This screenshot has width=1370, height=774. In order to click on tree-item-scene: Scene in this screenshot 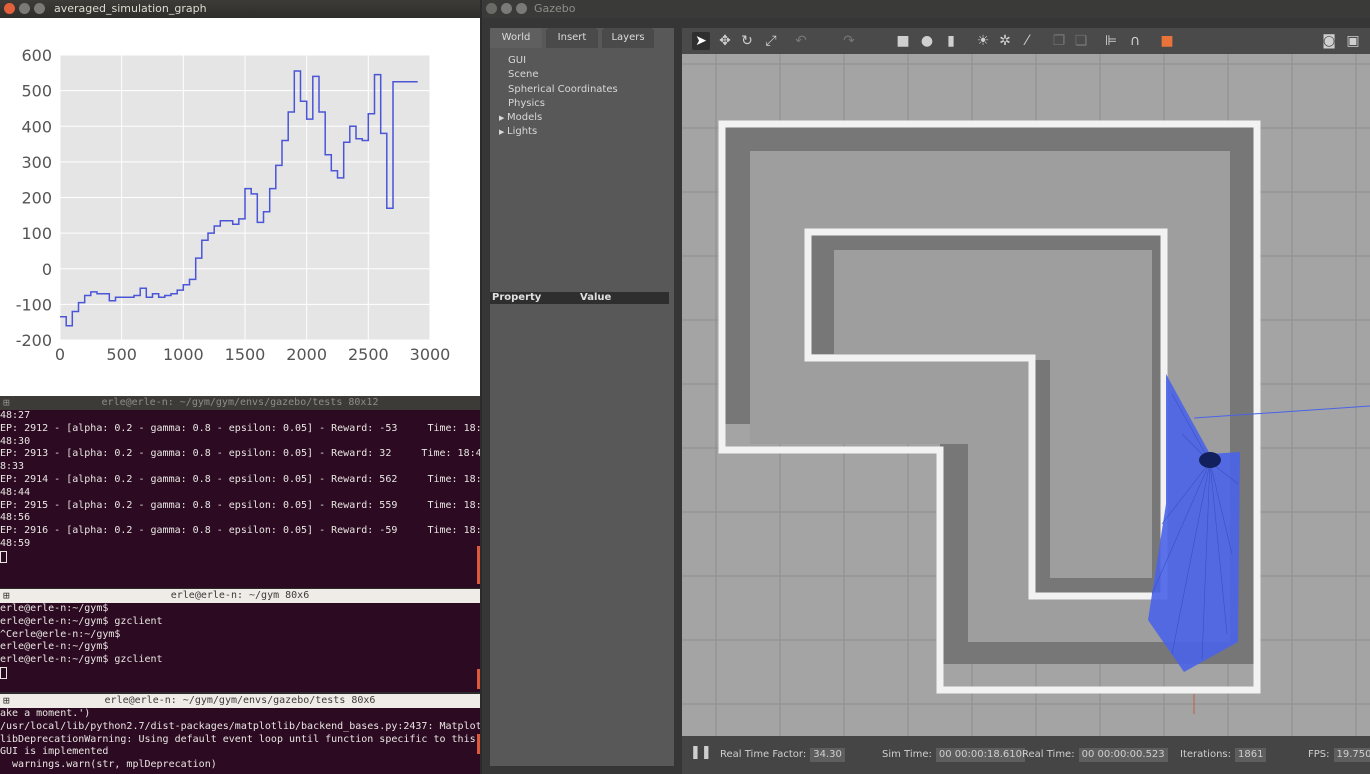, I will do `click(563, 75)`.